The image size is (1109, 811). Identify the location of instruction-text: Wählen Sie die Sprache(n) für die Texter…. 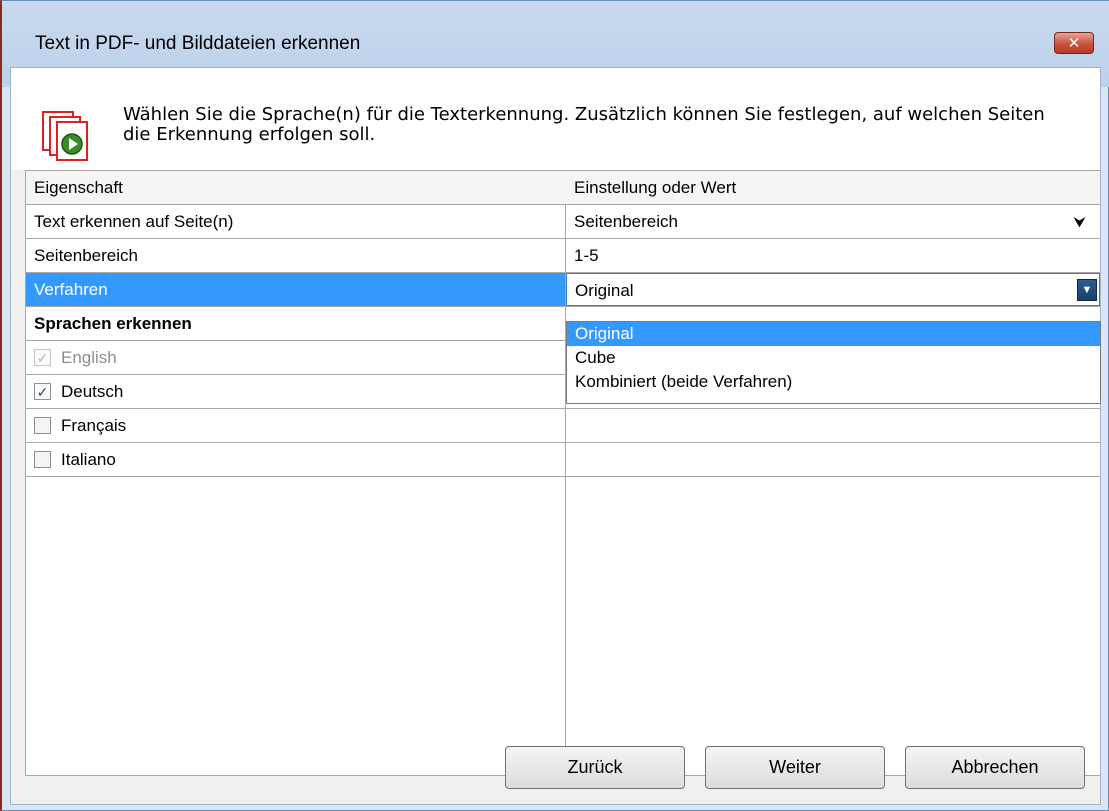
(584, 124).